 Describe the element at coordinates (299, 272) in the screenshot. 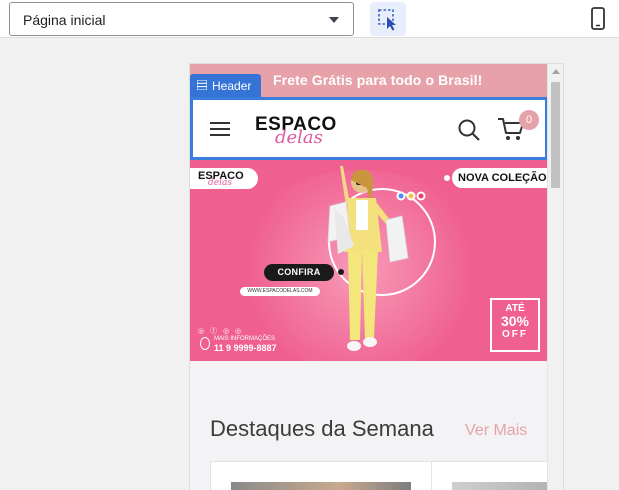

I see `cta-button: CONFIRA` at that location.